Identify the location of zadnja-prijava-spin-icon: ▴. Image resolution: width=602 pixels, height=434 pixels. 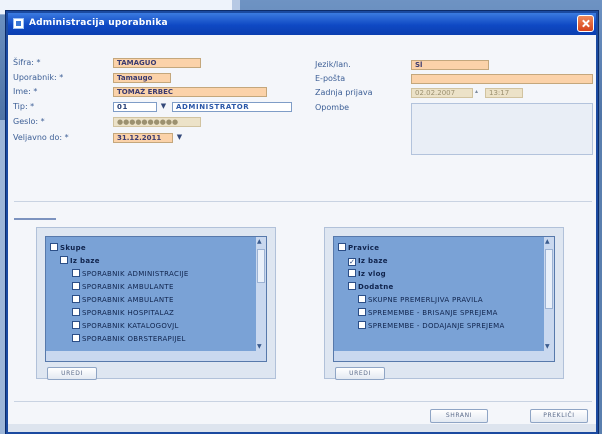
(477, 91).